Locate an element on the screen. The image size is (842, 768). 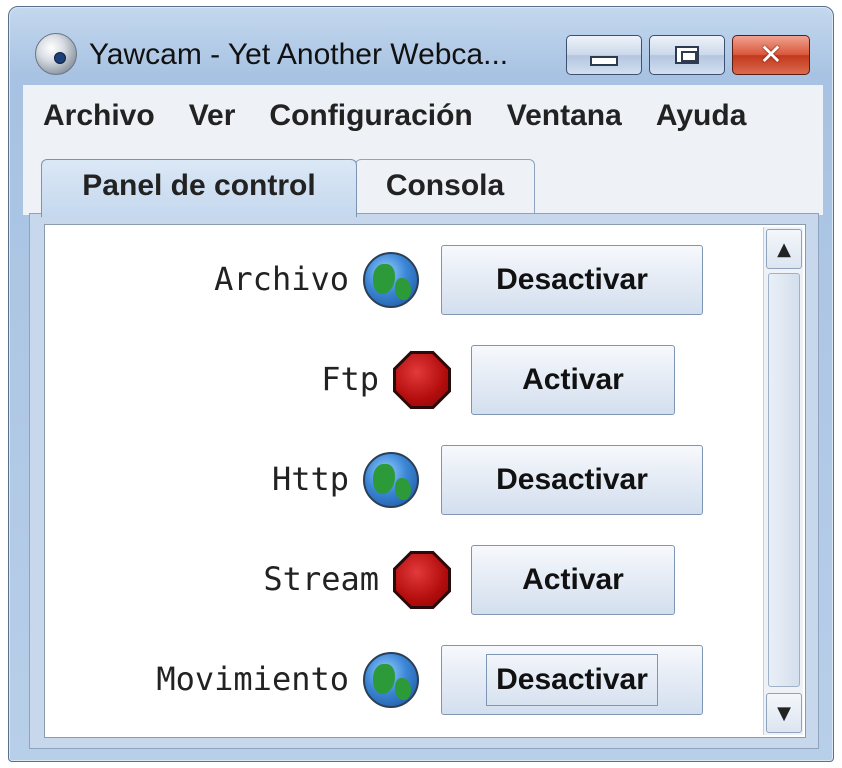
ftp-activar-button: Activar is located at coordinates (573, 380).